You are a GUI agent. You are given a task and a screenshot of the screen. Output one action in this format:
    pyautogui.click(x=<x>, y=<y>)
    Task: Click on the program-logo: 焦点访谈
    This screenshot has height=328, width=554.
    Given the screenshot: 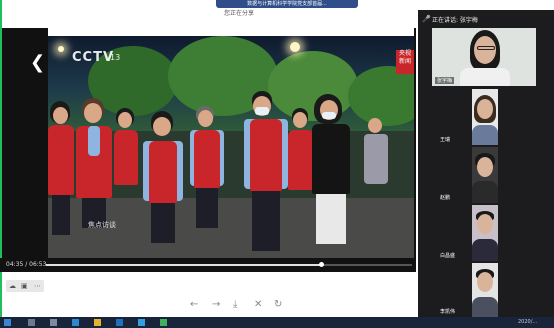 What is the action you would take?
    pyautogui.click(x=102, y=225)
    